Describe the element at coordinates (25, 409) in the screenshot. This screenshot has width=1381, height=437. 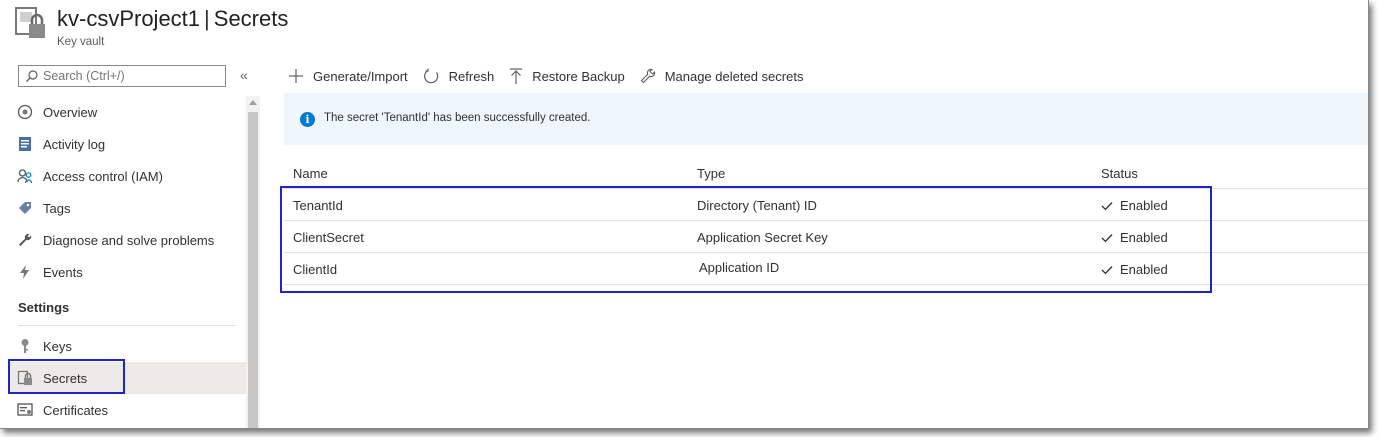
I see `certificate-icon` at that location.